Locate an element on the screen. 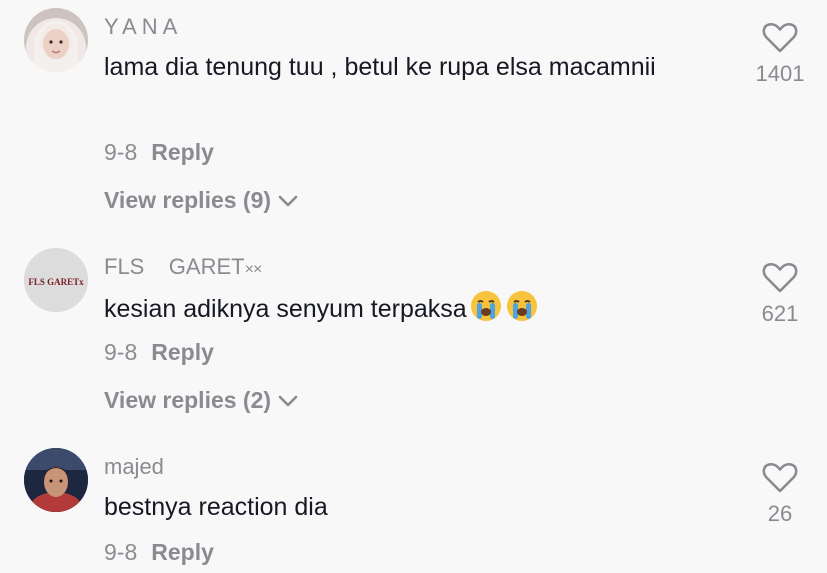 The height and width of the screenshot is (573, 827). view-replies-label: View replies (2) is located at coordinates (188, 400).